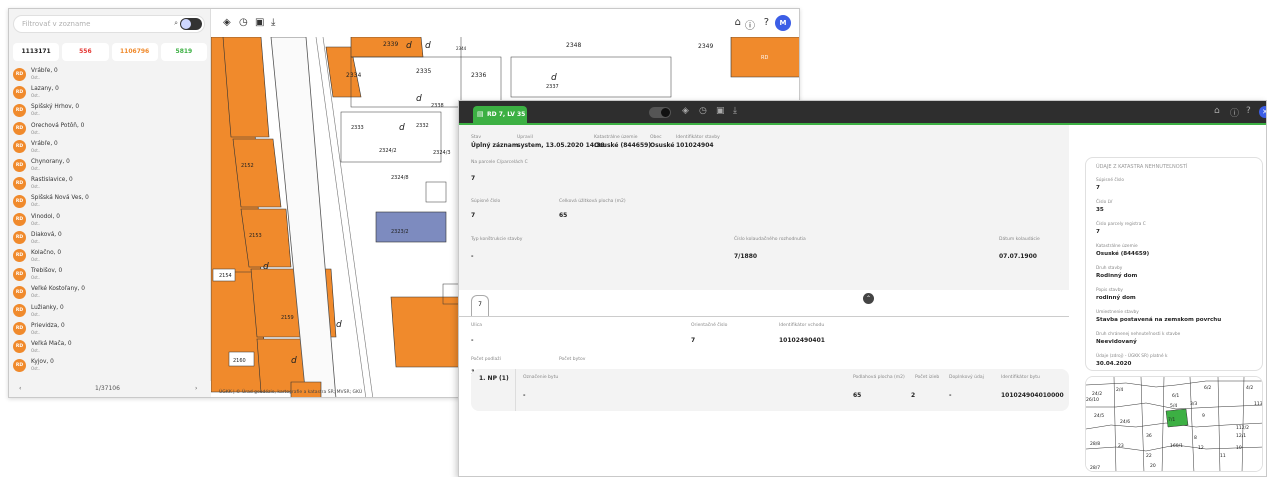 Image resolution: width=1267 pixels, height=477 pixels. What do you see at coordinates (868, 298) in the screenshot?
I see `chevron-up-icon: ⌃` at bounding box center [868, 298].